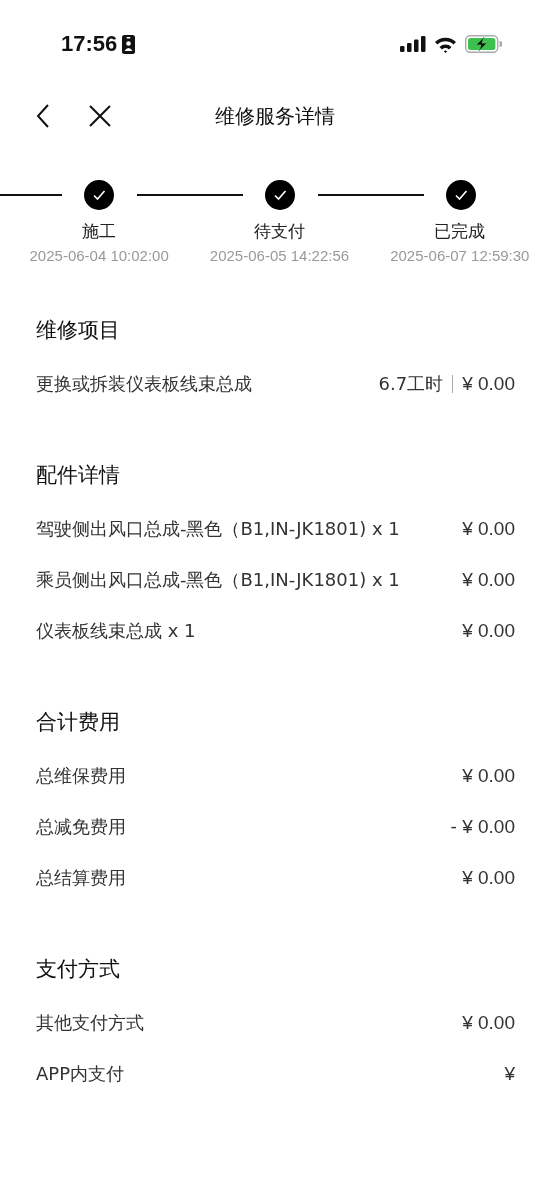  Describe the element at coordinates (78, 475) in the screenshot. I see `section-title: 配件详情` at that location.